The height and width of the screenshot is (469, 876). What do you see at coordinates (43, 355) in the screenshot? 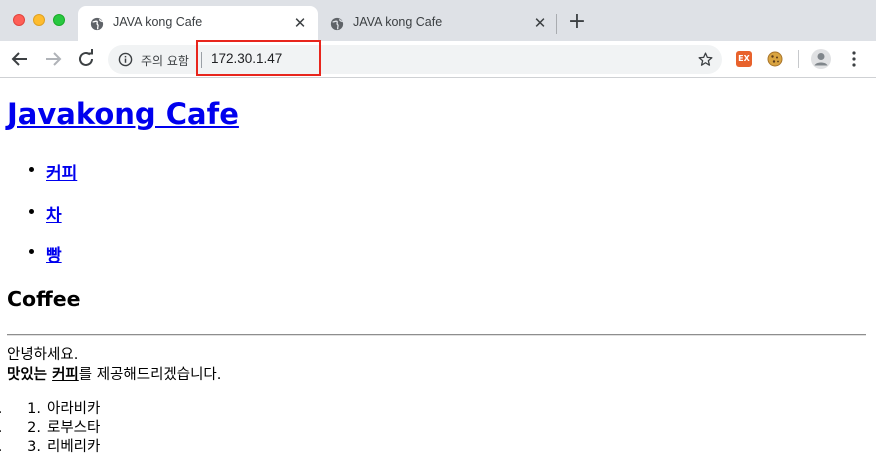
I see `greeting-text: 안녕하세요.` at bounding box center [43, 355].